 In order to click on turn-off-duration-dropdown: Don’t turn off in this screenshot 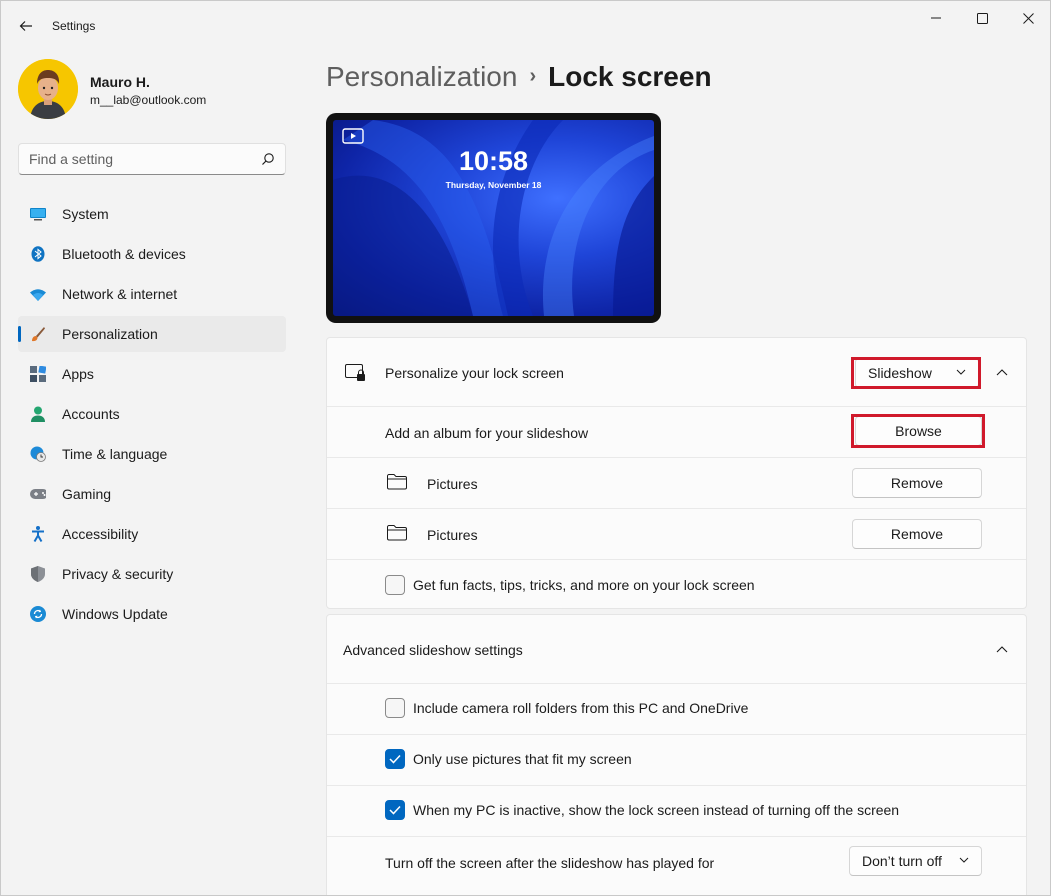, I will do `click(915, 861)`.